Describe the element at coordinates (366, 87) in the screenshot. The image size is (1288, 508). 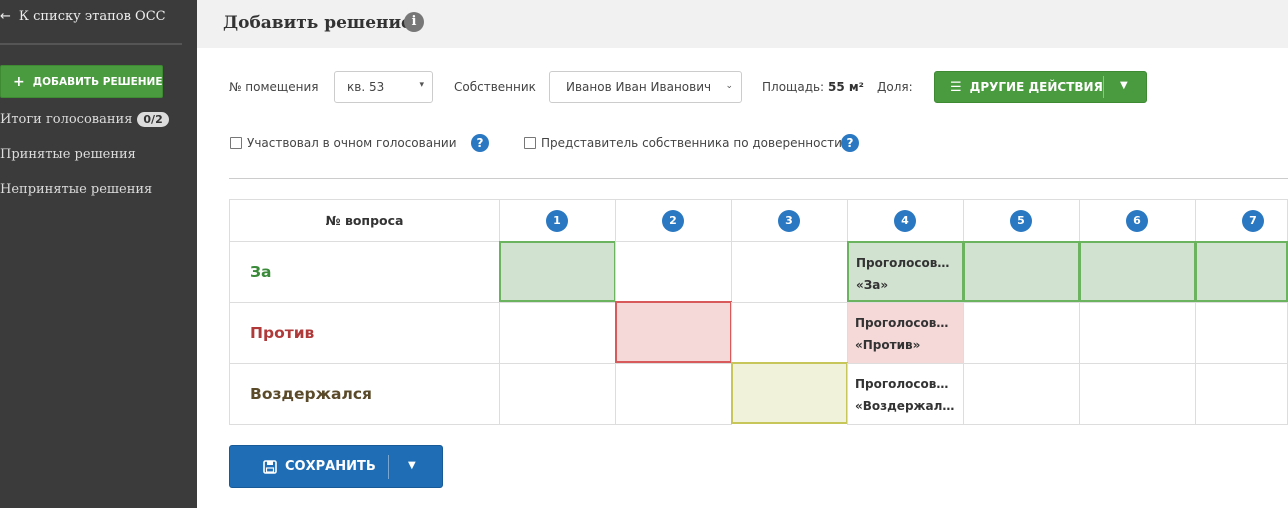
I see `room-select-value: кв. 53` at that location.